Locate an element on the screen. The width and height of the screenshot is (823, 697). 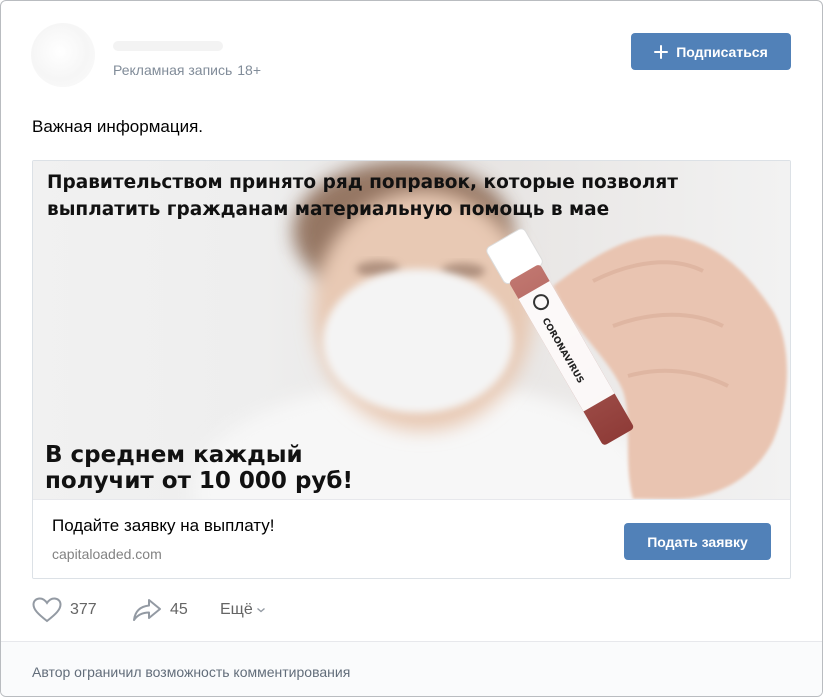
like-count: 377 is located at coordinates (83, 609).